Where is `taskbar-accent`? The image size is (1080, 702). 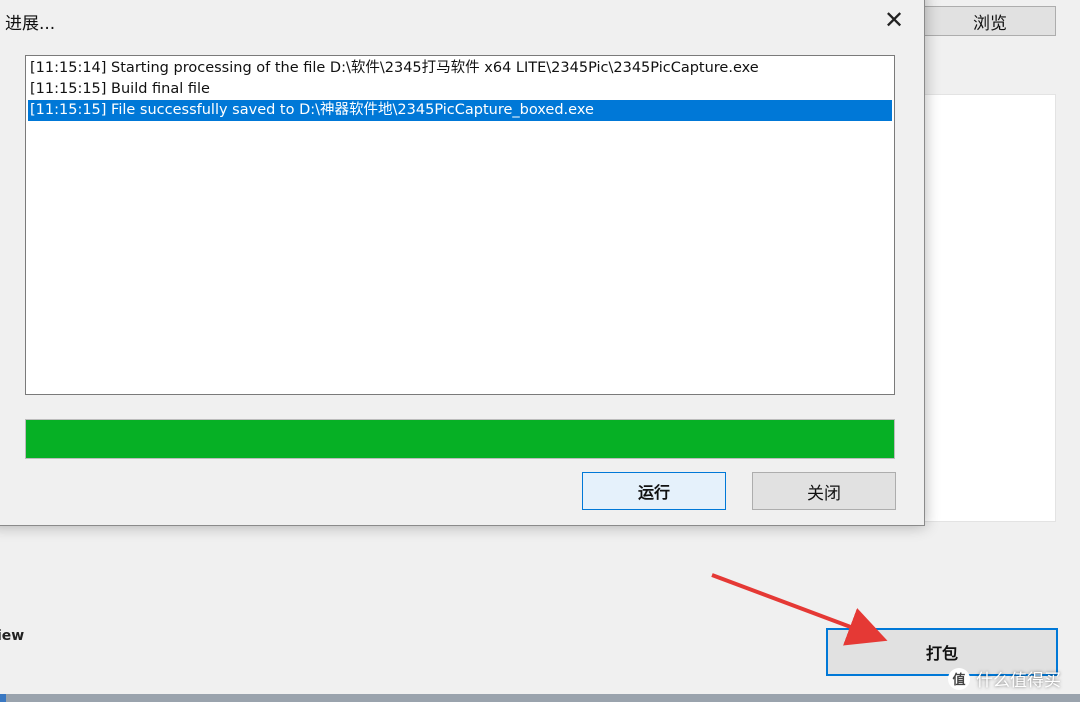 taskbar-accent is located at coordinates (3, 698).